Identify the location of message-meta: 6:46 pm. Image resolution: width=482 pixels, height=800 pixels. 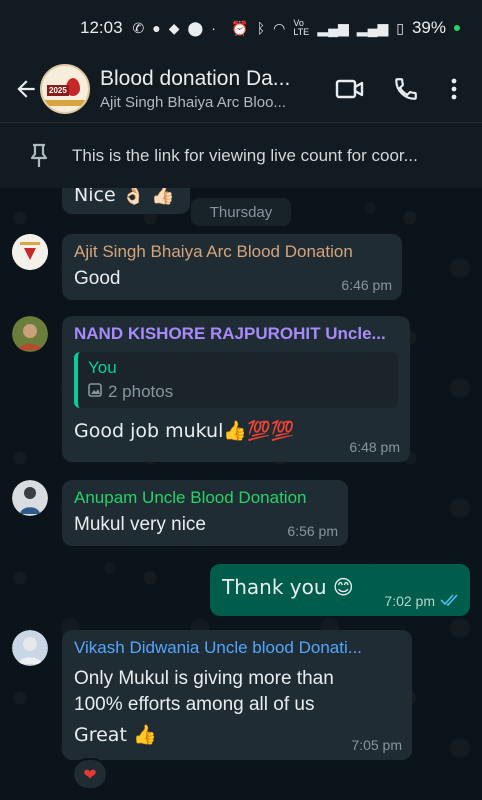
(366, 285).